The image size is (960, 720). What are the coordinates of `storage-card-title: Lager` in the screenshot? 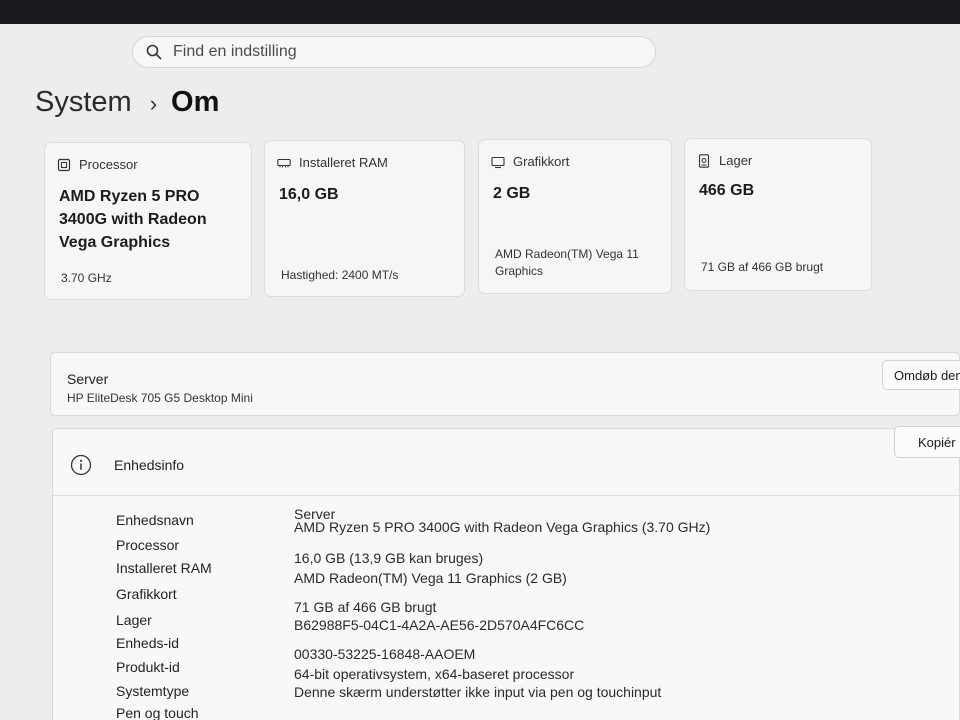 It's located at (736, 160).